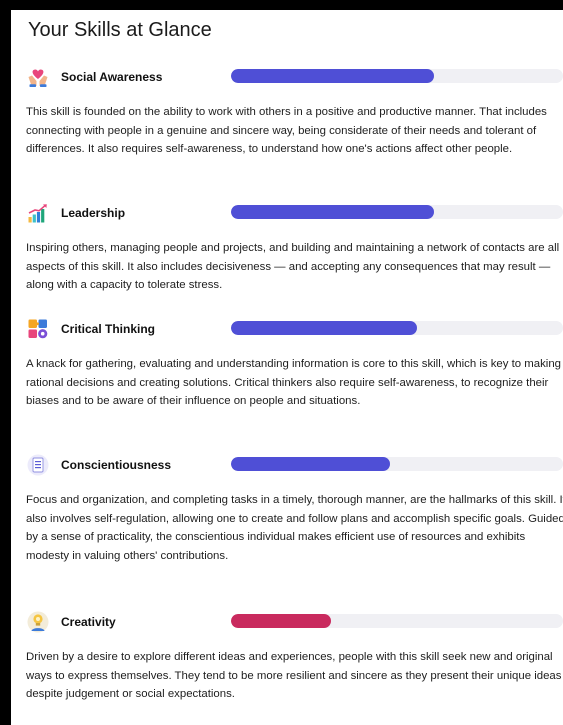 Image resolution: width=563 pixels, height=725 pixels. What do you see at coordinates (88, 622) in the screenshot?
I see `skill-name: Creativity` at bounding box center [88, 622].